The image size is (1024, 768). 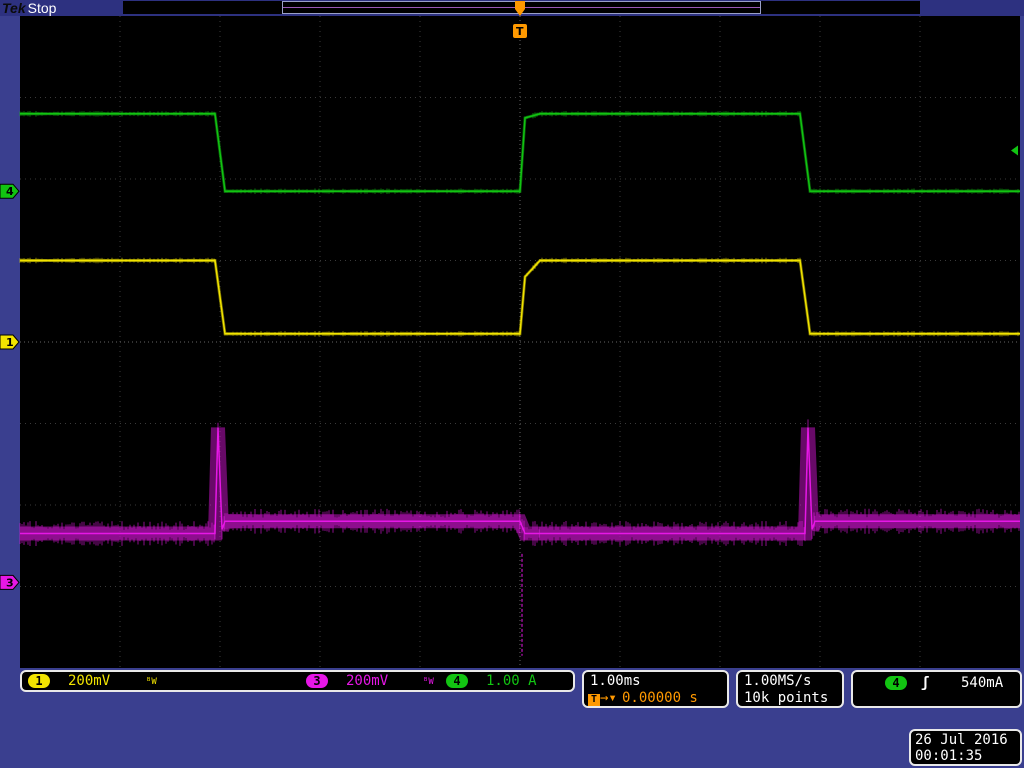 I want to click on ch1-ground-marker-label: 1, so click(x=10, y=342).